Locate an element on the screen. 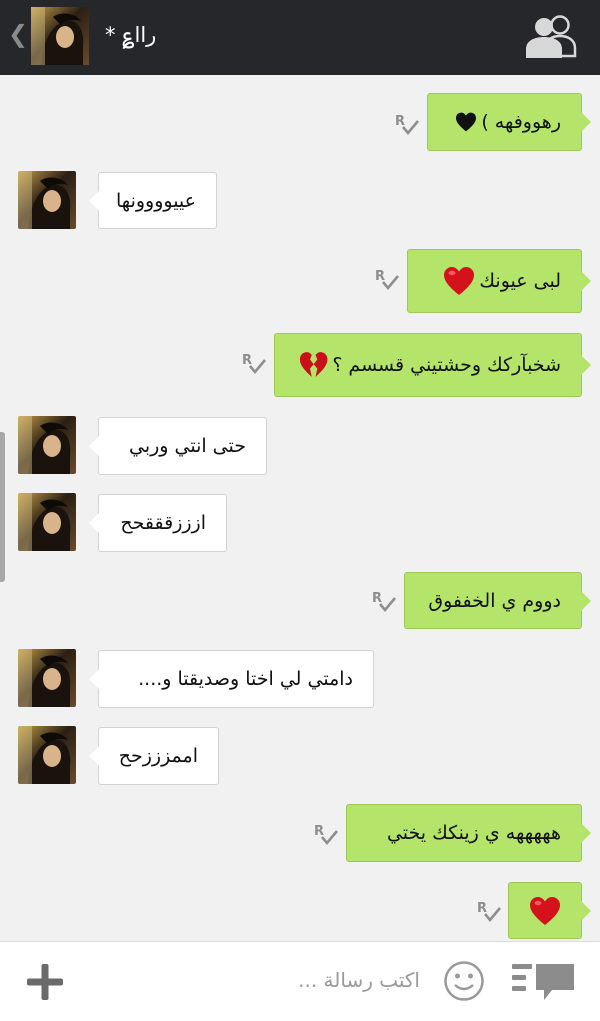 This screenshot has width=600, height=1021. message-text: هههههه ي زينكك يختي is located at coordinates (473, 833).